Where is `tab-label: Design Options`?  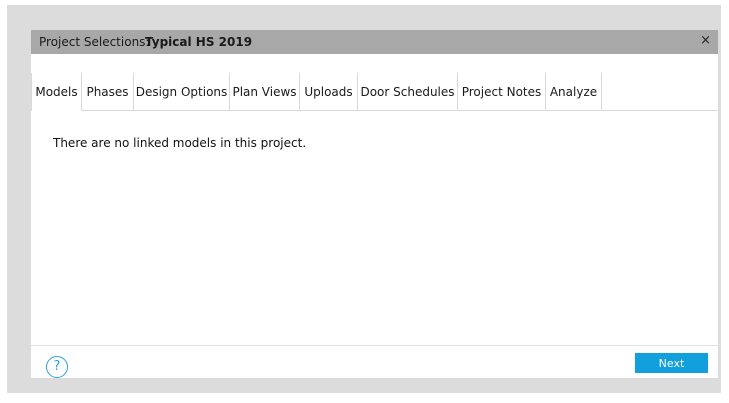
tab-label: Design Options is located at coordinates (181, 91).